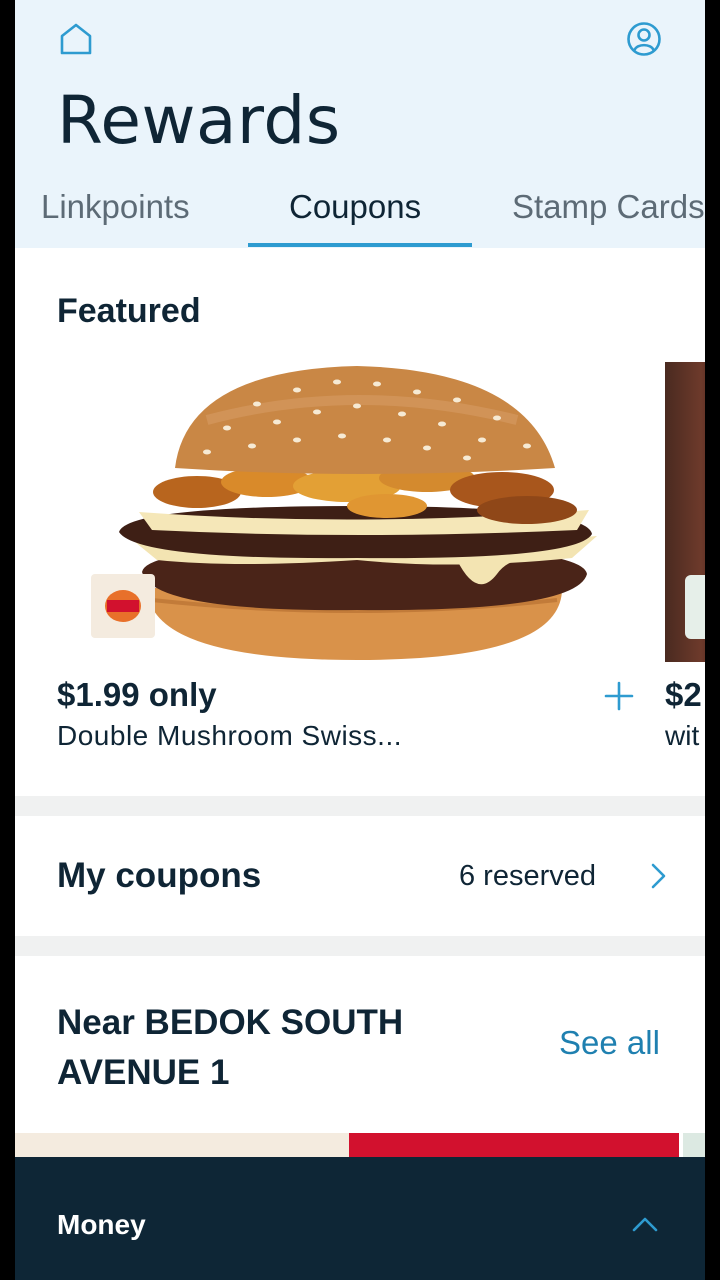 The image size is (720, 1280). I want to click on chevron-right-icon, so click(658, 876).